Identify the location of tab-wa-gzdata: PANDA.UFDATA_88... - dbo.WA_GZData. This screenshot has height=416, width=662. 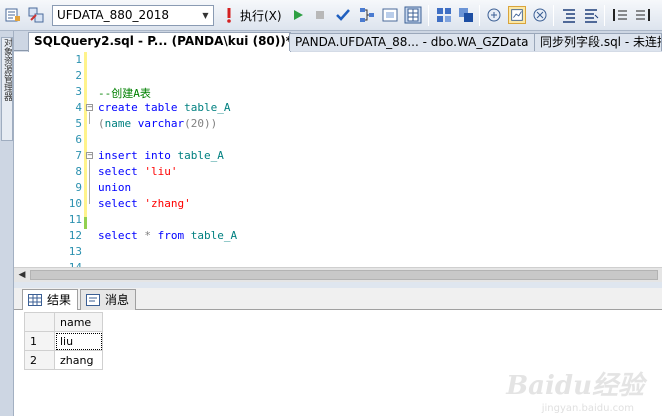
(412, 42).